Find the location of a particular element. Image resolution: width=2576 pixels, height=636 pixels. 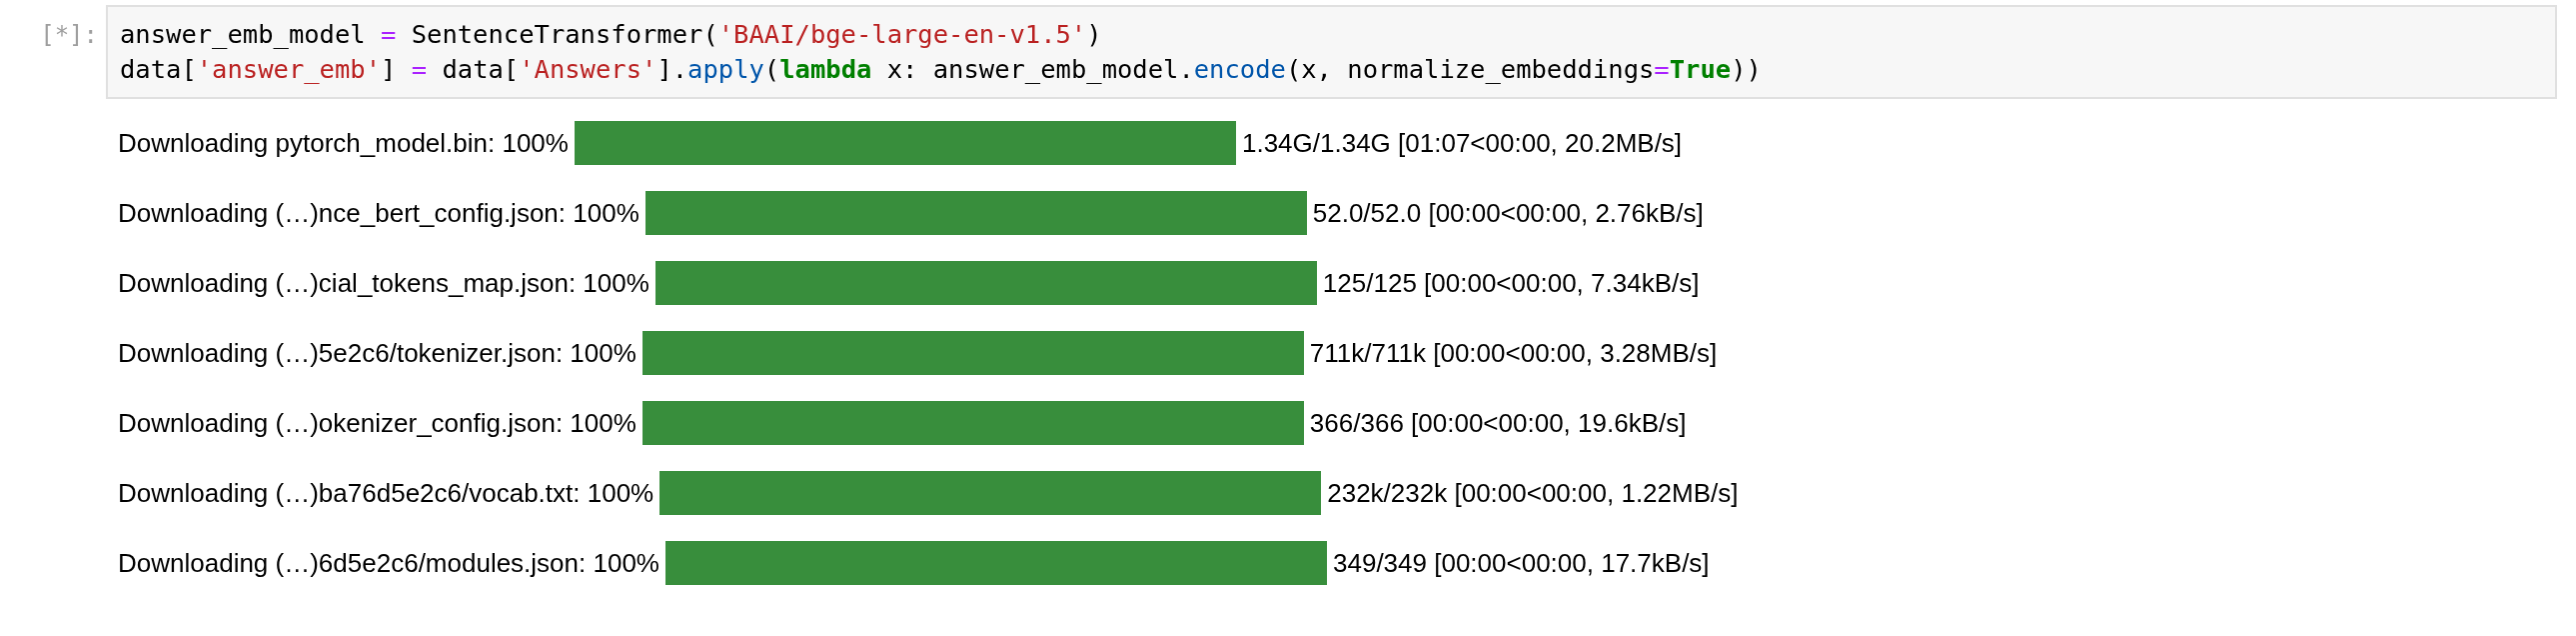

progress-reading: 232k/232k [00:00<00:00, 1.22MB/s] is located at coordinates (1533, 493).